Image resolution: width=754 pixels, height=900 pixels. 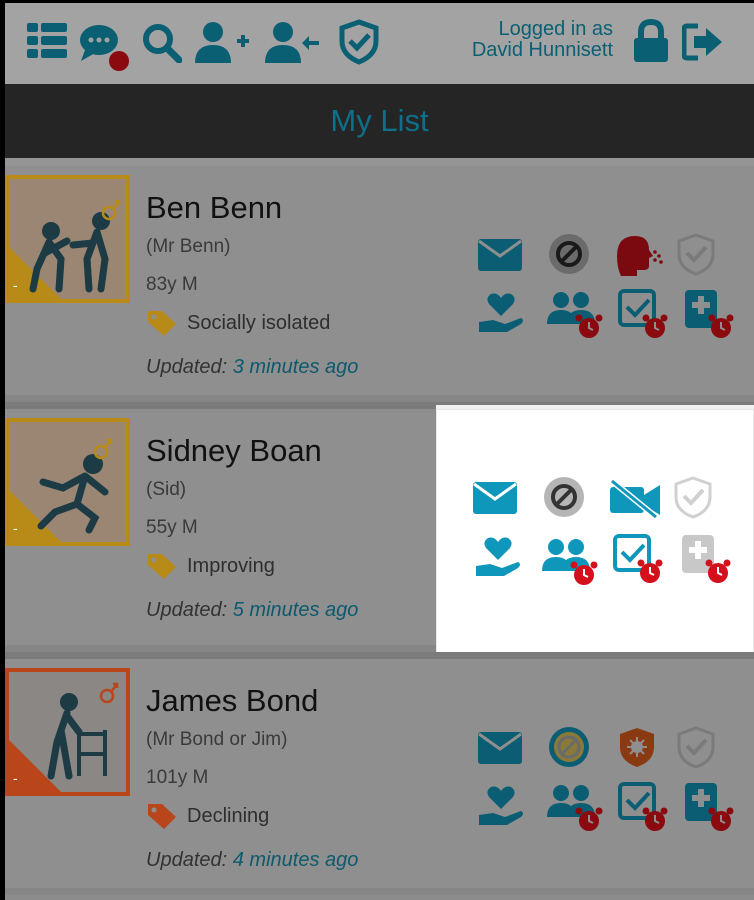 I want to click on list-divider, so click(x=379, y=655).